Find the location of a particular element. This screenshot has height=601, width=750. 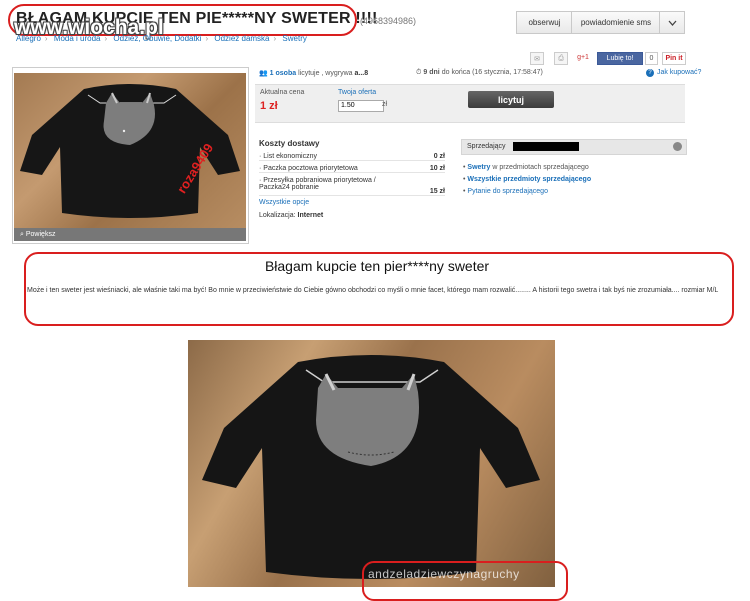

bidders-count: 1 osoba is located at coordinates (283, 73).